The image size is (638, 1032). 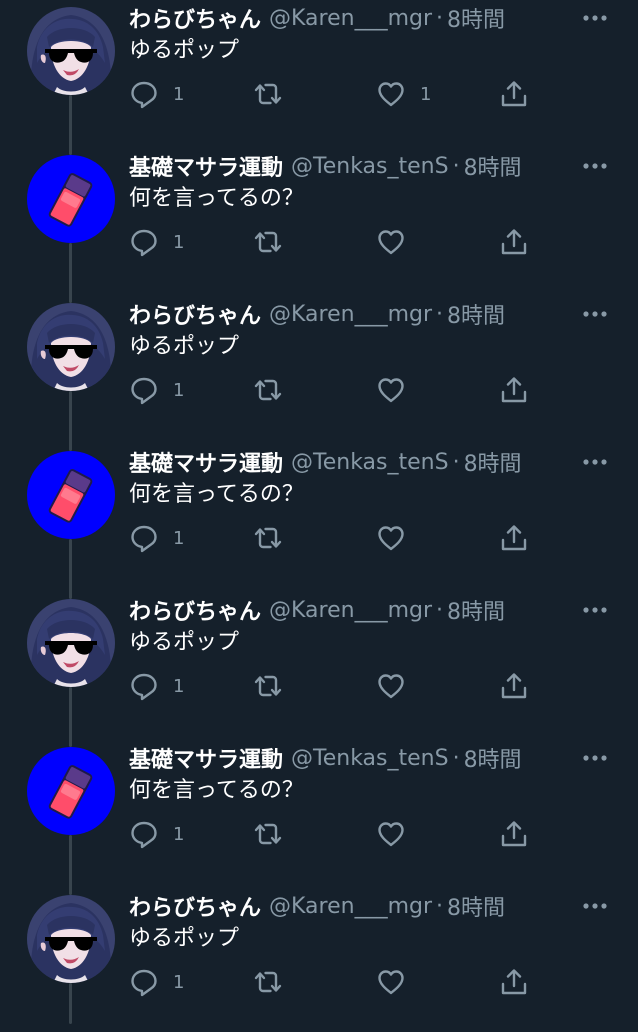 I want to click on like-count: 1, so click(x=426, y=94).